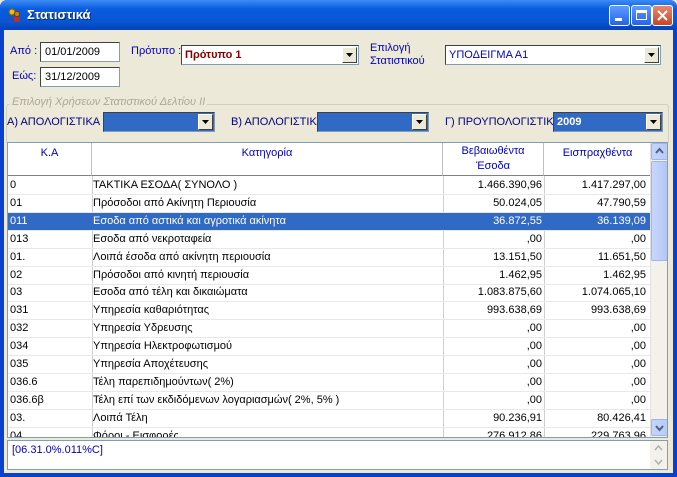  Describe the element at coordinates (150, 364) in the screenshot. I see `cell-category: Υπηρεσία Αποχέτευσης` at that location.